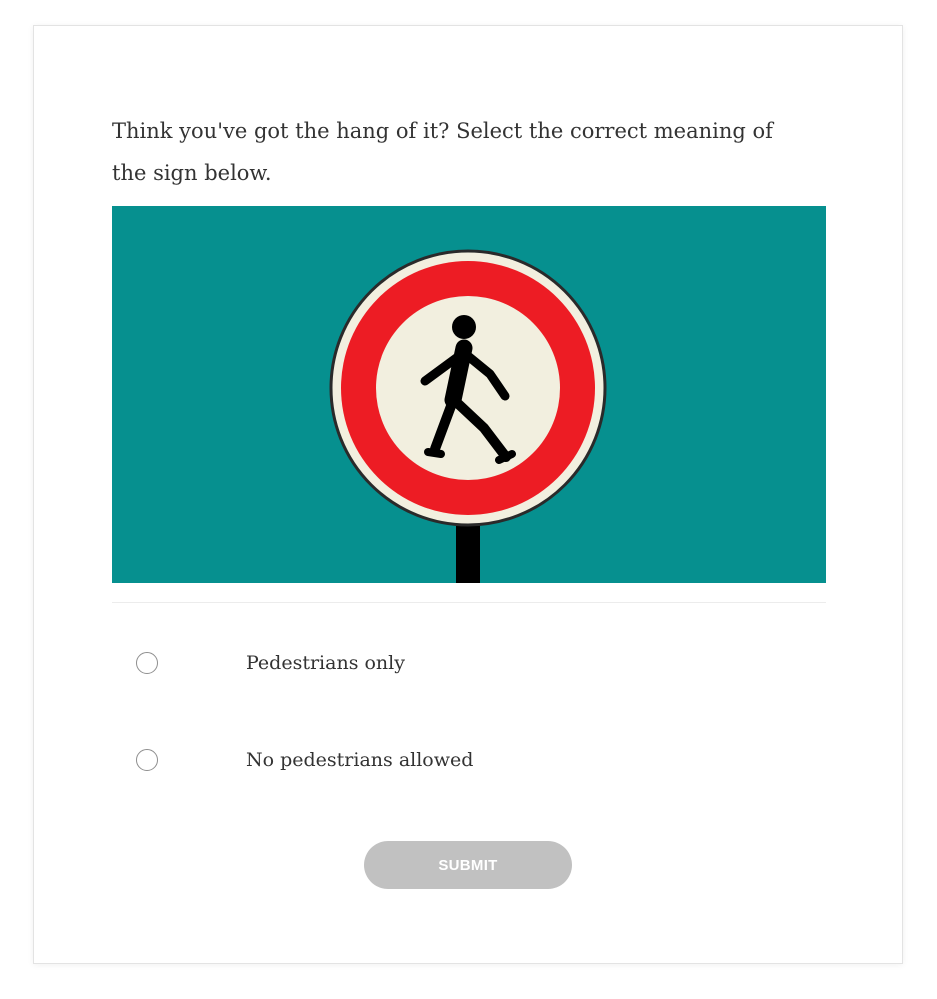 Image resolution: width=937 pixels, height=999 pixels. I want to click on submit-button: SUBMIT, so click(468, 865).